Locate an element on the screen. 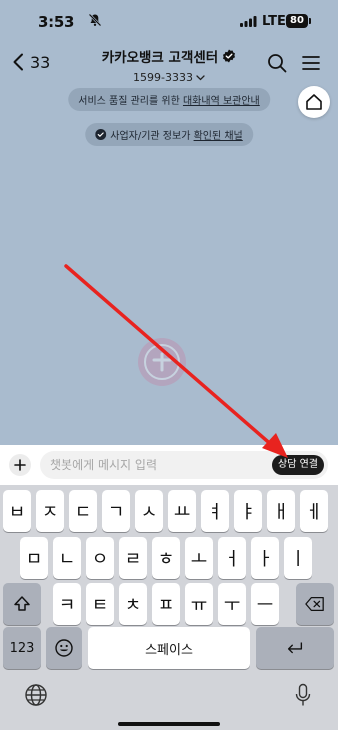 Image resolution: width=338 pixels, height=730 pixels. key-yo: ㅛ is located at coordinates (182, 511).